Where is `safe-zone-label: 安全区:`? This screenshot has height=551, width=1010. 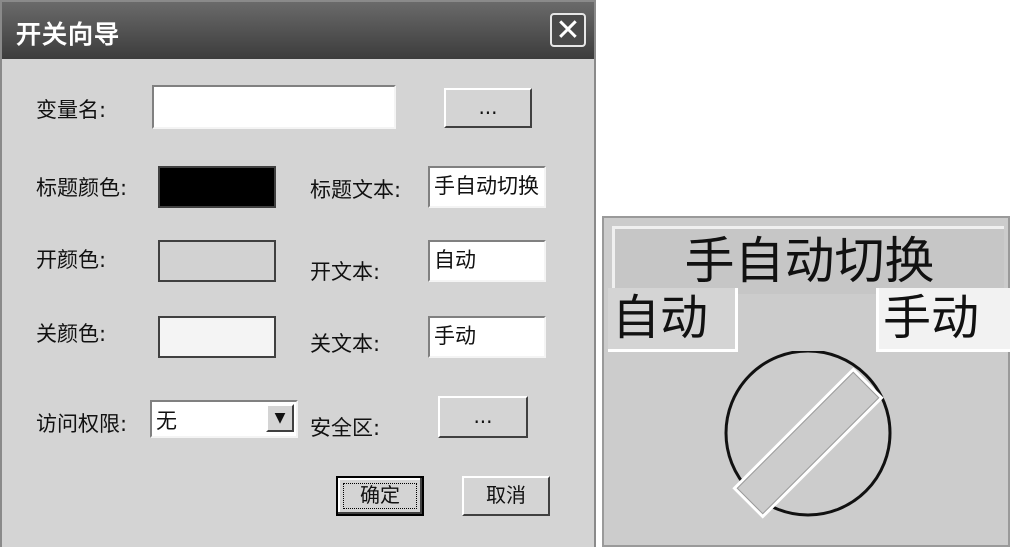 safe-zone-label: 安全区: is located at coordinates (345, 428).